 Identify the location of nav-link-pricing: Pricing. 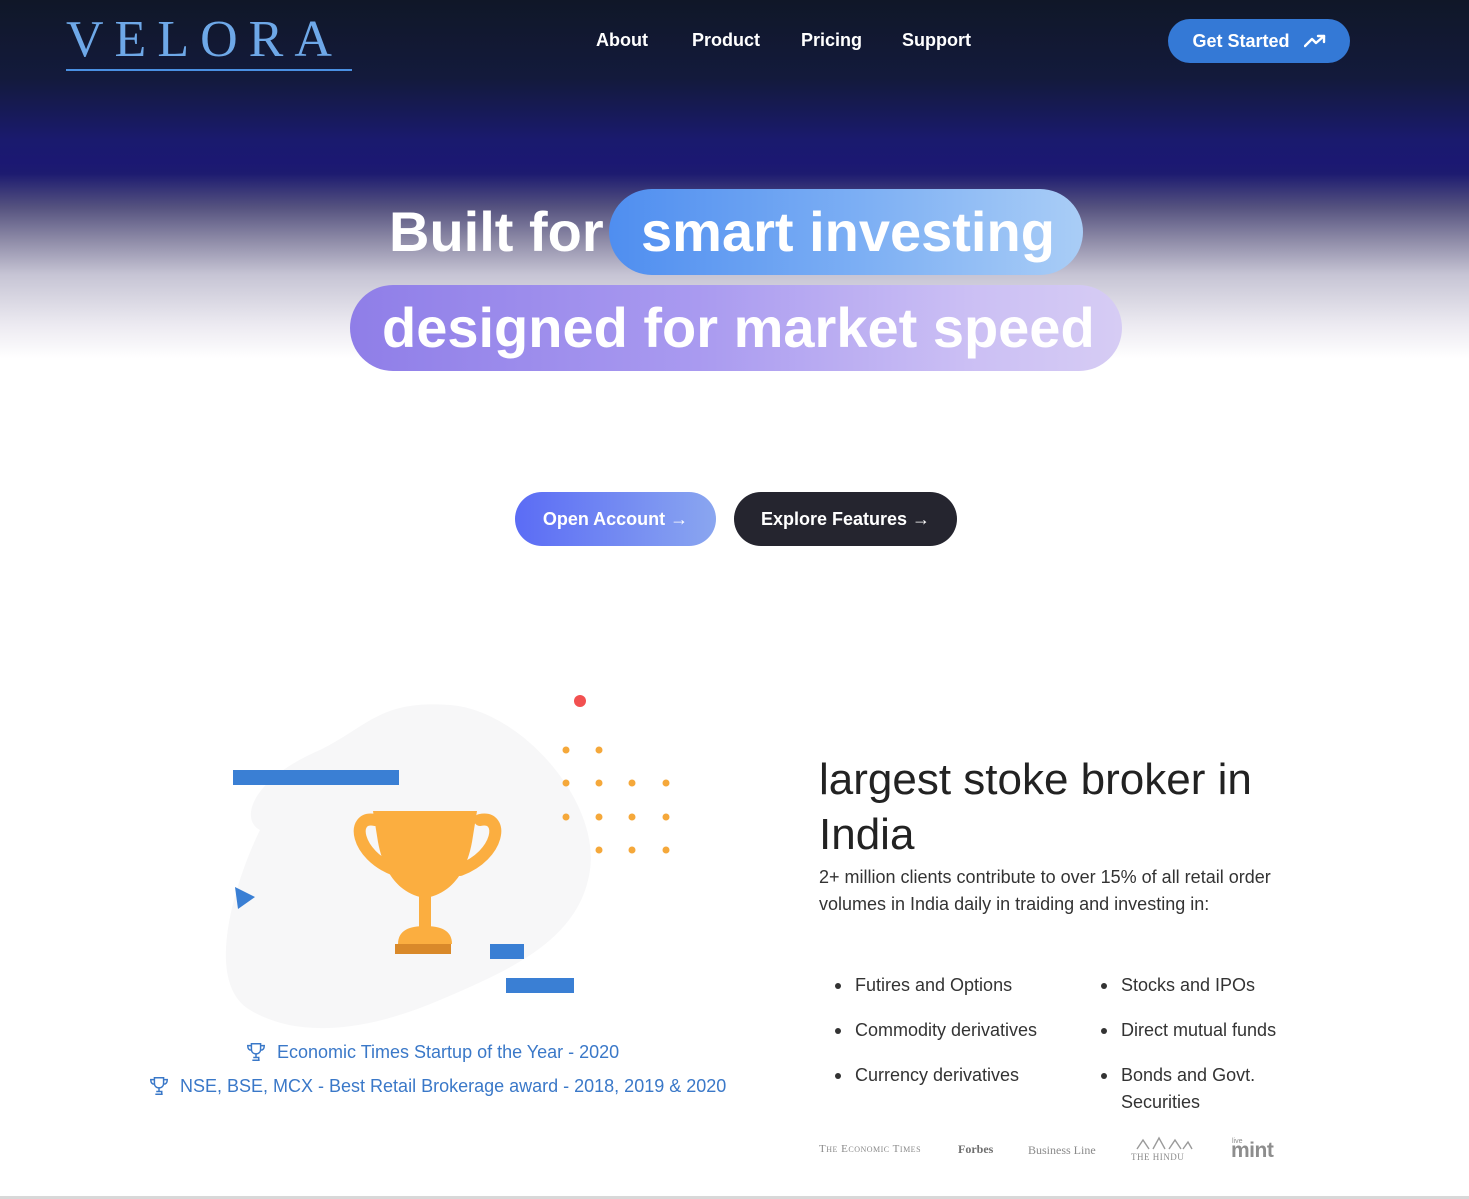
(831, 40).